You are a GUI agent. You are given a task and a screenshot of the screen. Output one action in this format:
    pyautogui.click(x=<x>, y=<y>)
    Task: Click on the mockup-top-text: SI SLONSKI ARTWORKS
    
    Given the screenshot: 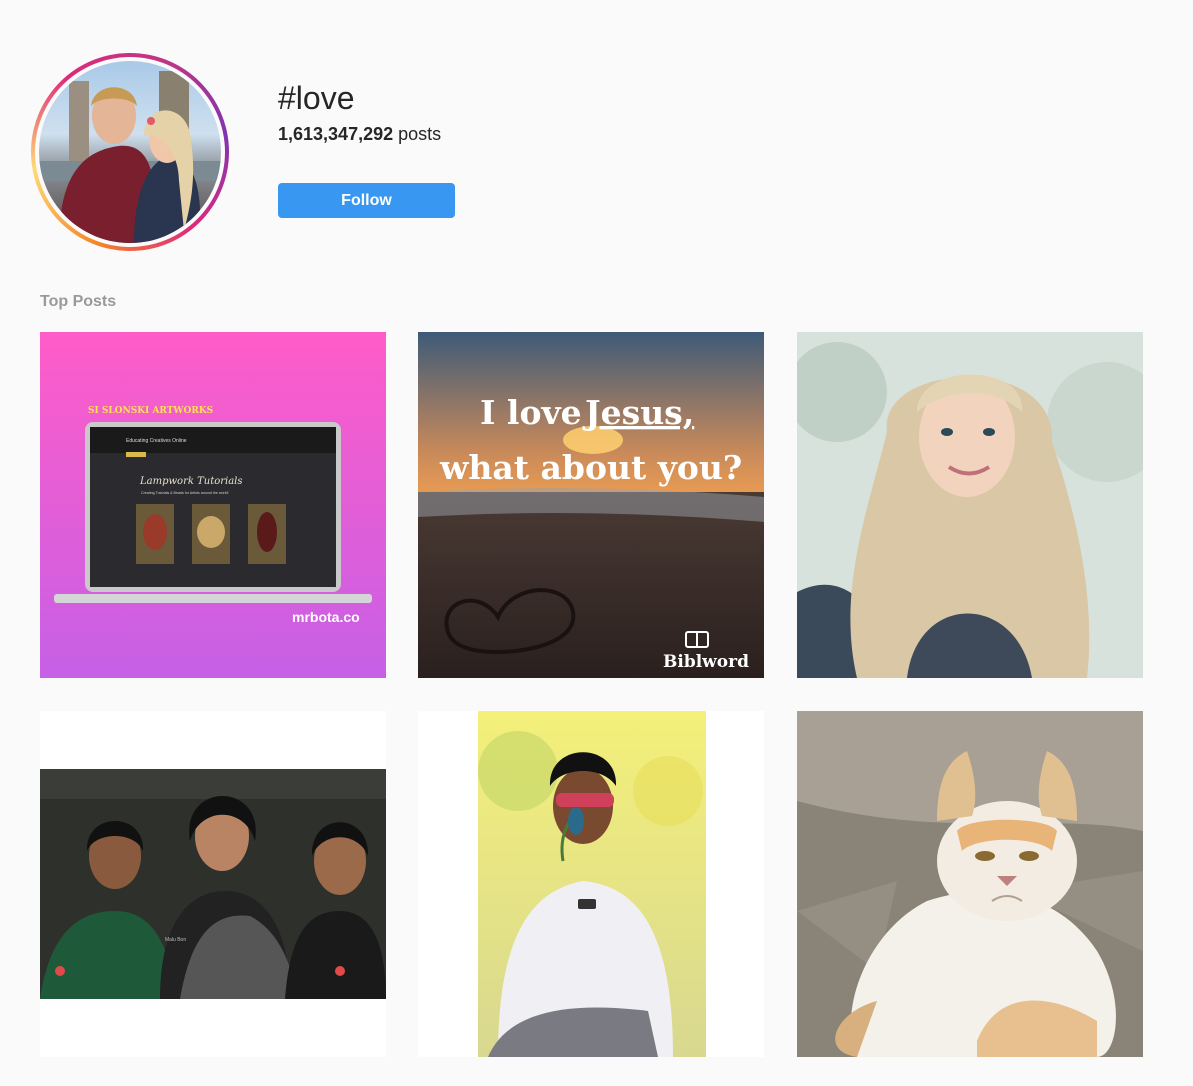 What is the action you would take?
    pyautogui.click(x=150, y=411)
    